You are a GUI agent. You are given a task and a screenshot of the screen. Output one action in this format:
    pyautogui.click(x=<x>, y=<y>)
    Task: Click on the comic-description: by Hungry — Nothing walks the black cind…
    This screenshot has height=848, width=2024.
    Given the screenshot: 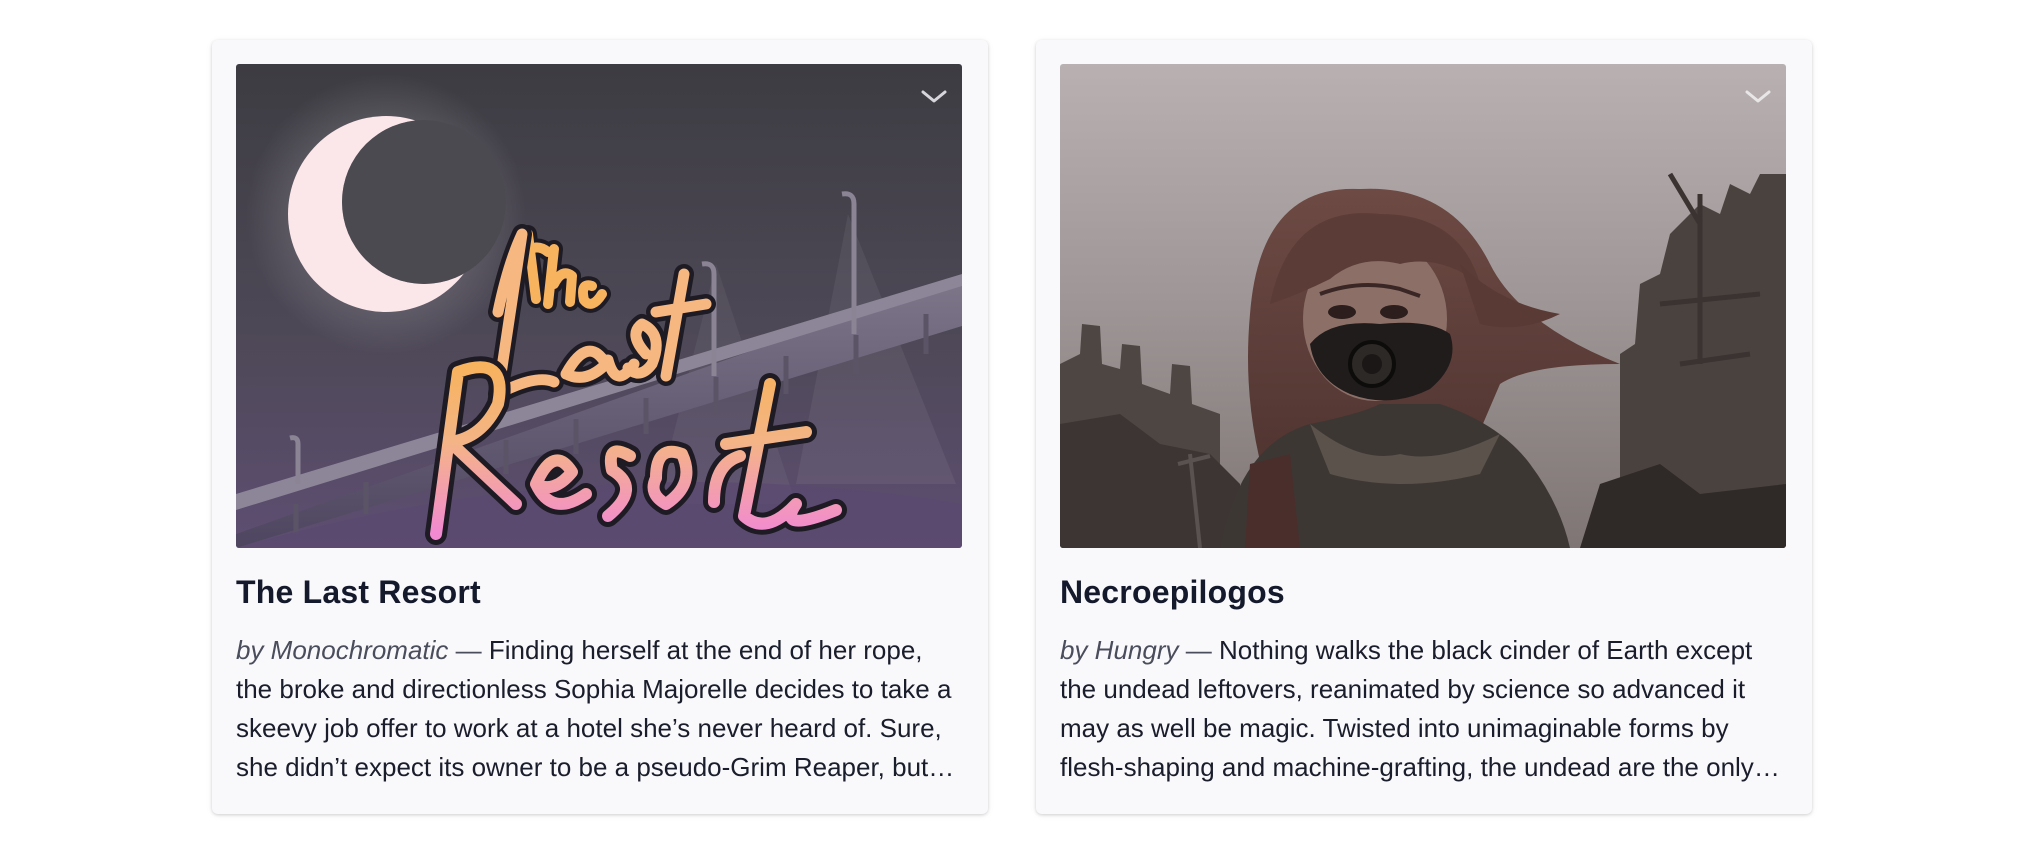 What is the action you would take?
    pyautogui.click(x=1424, y=709)
    